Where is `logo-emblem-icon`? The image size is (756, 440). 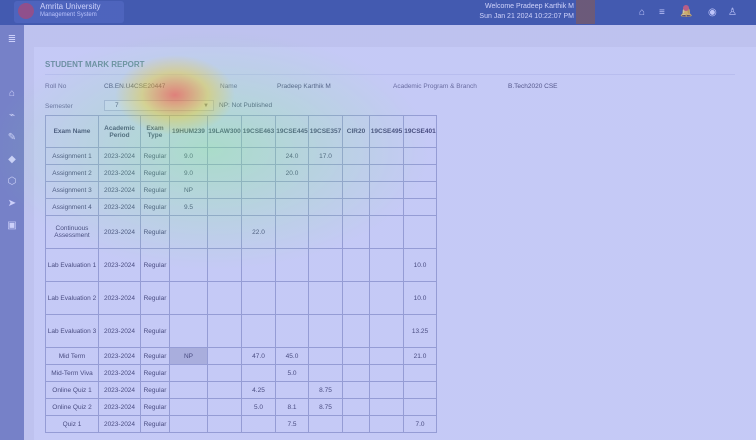
logo-emblem-icon is located at coordinates (26, 11).